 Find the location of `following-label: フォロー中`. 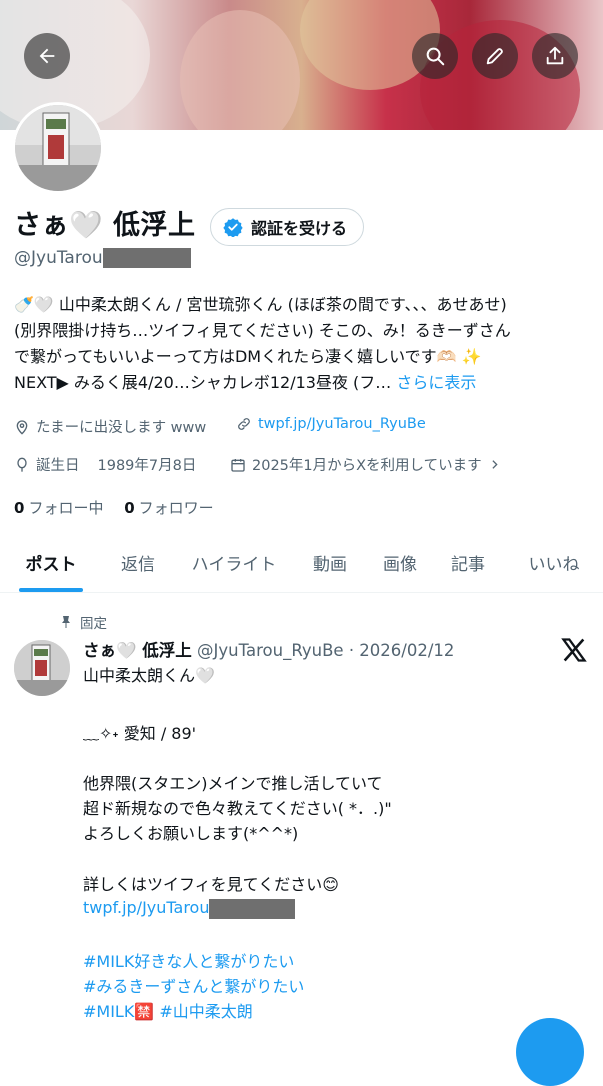

following-label: フォロー中 is located at coordinates (66, 508).